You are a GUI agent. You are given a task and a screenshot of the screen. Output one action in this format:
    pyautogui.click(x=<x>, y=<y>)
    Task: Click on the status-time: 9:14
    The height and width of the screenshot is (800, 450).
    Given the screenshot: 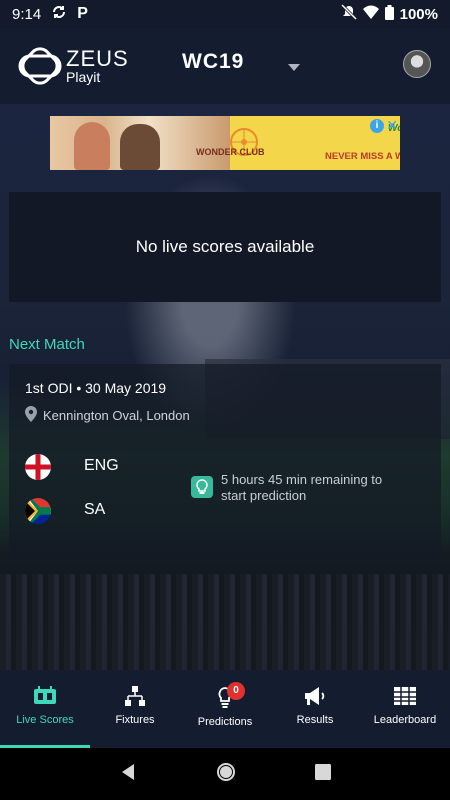 What is the action you would take?
    pyautogui.click(x=27, y=14)
    